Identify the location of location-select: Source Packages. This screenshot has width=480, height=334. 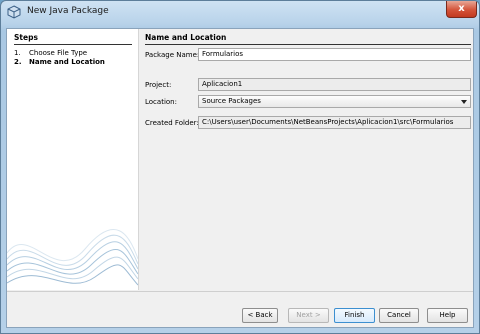
(334, 101).